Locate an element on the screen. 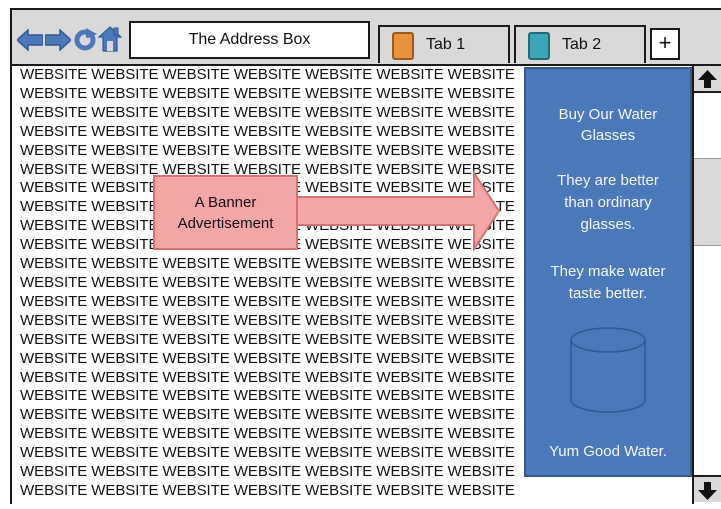 This screenshot has width=721, height=509. home-icon is located at coordinates (110, 39).